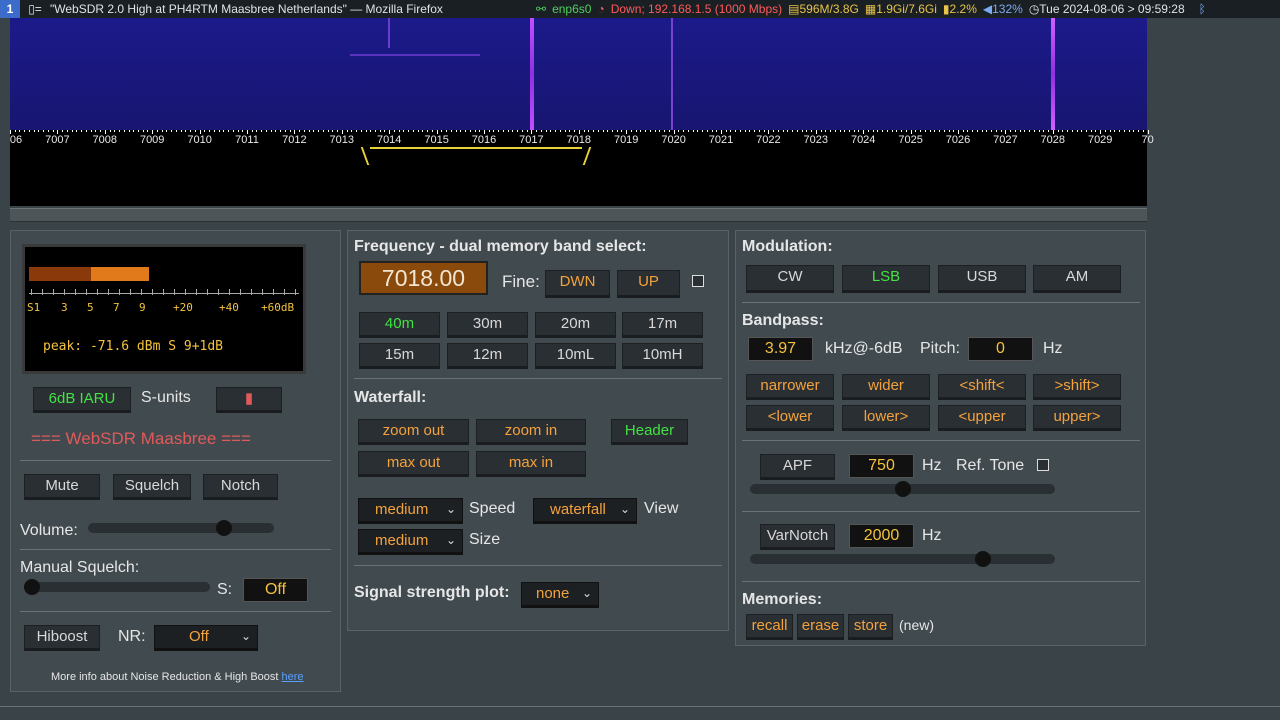  Describe the element at coordinates (575, 356) in the screenshot. I see `band-button-10mL: 10mL` at that location.